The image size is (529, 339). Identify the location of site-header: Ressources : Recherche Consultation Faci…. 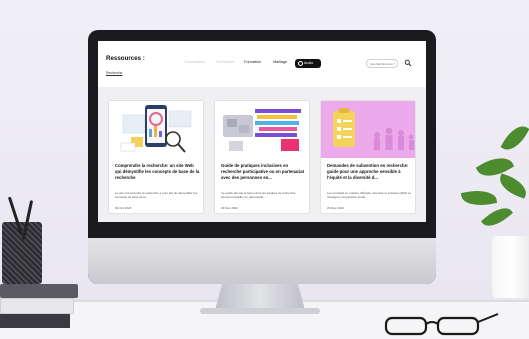
(262, 64).